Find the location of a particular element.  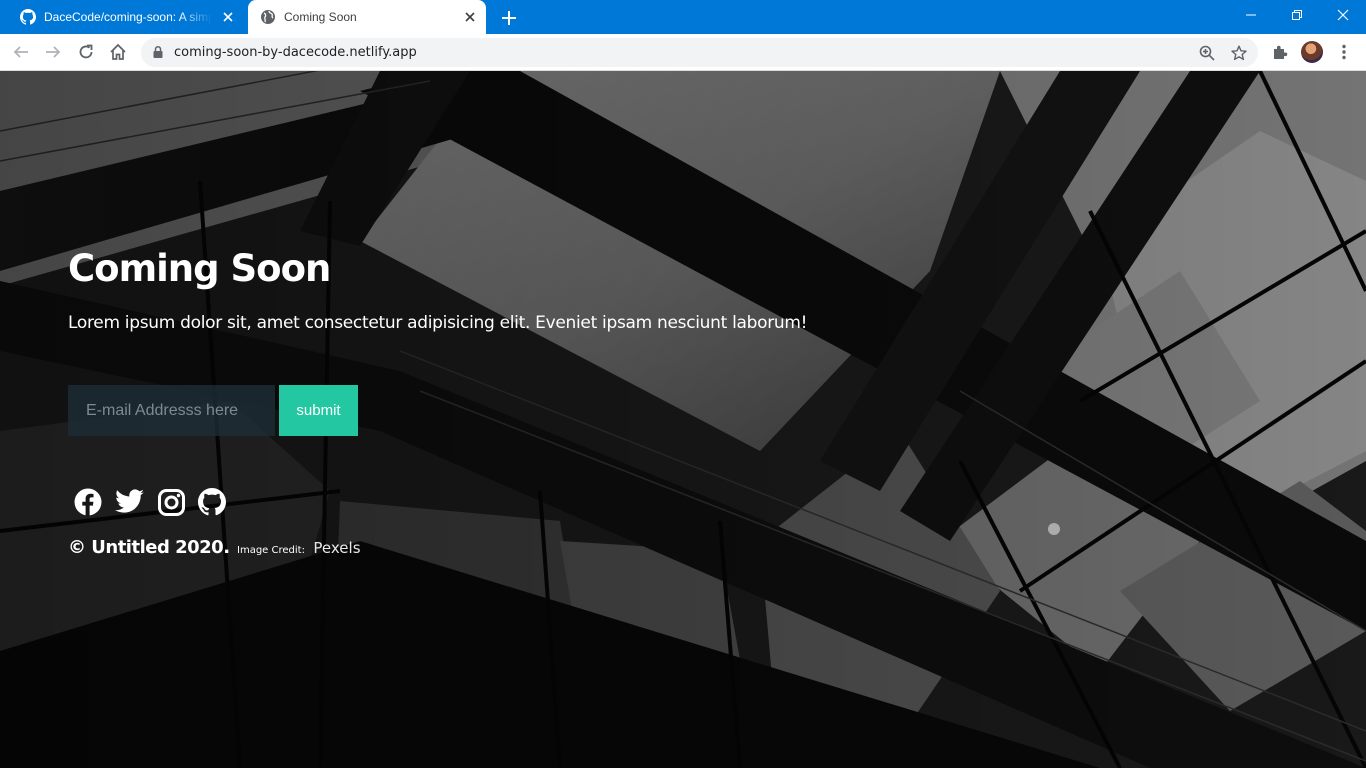

avatar is located at coordinates (1312, 52).